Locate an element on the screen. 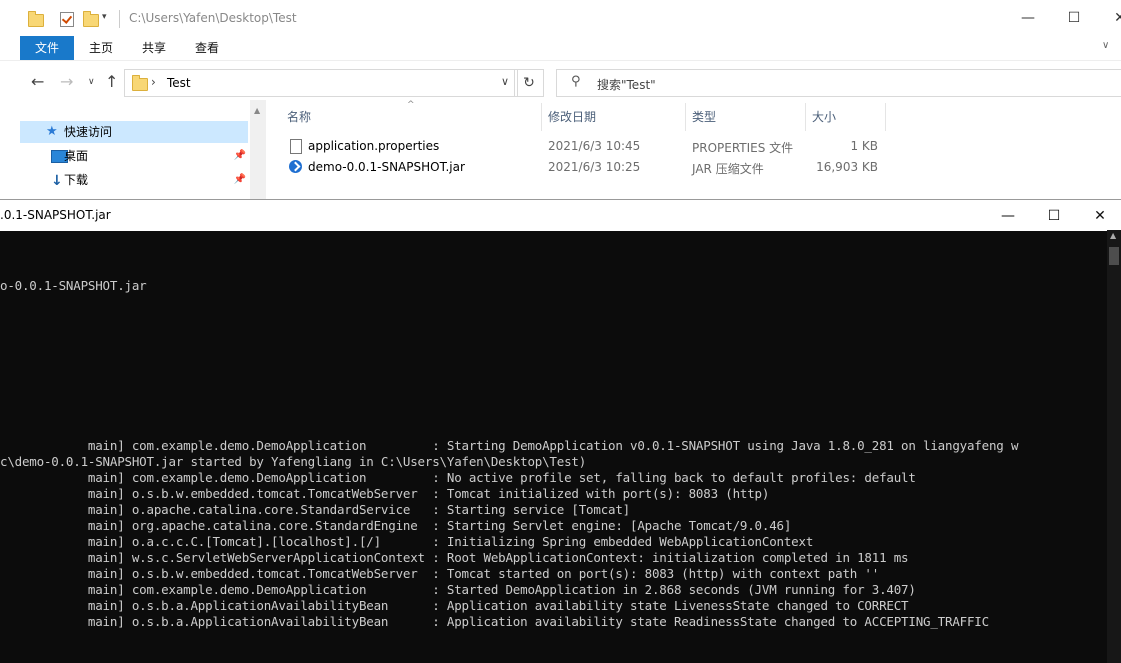 The image size is (1121, 663). file-type: JAR 压缩文件 is located at coordinates (728, 169).